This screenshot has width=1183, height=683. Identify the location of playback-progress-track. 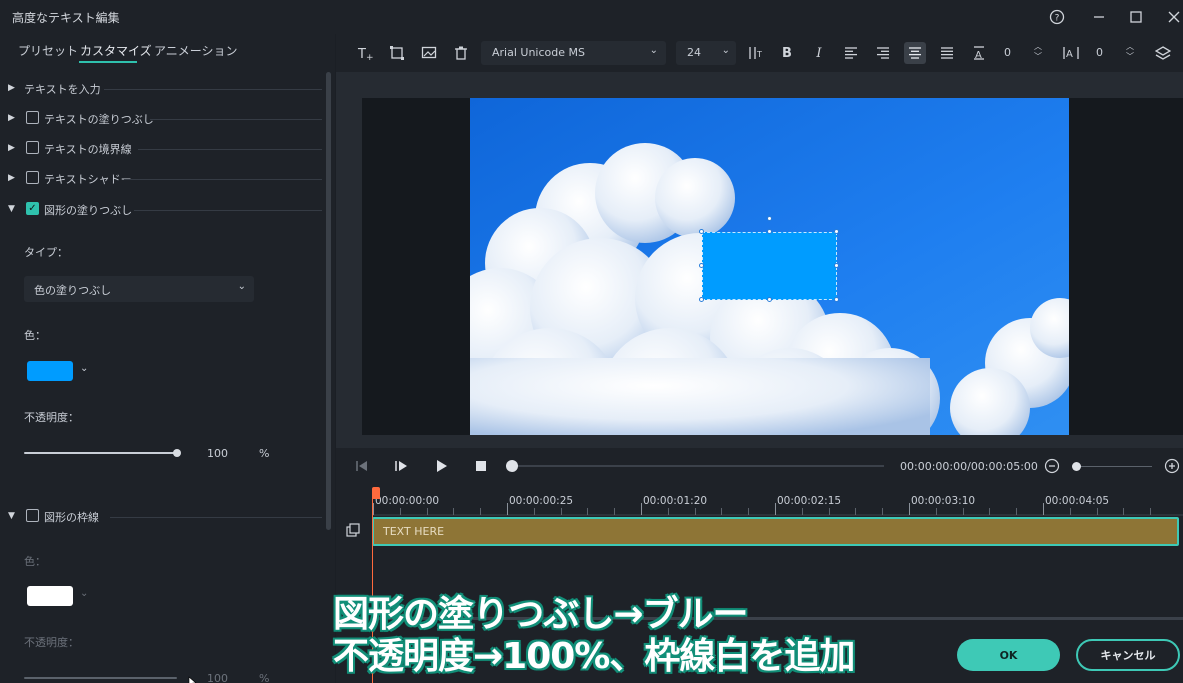
(698, 466).